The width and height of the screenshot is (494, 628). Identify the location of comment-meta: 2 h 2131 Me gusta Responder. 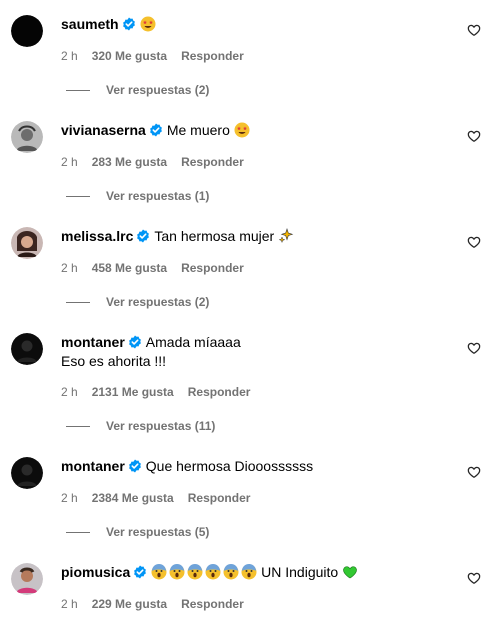
(162, 392).